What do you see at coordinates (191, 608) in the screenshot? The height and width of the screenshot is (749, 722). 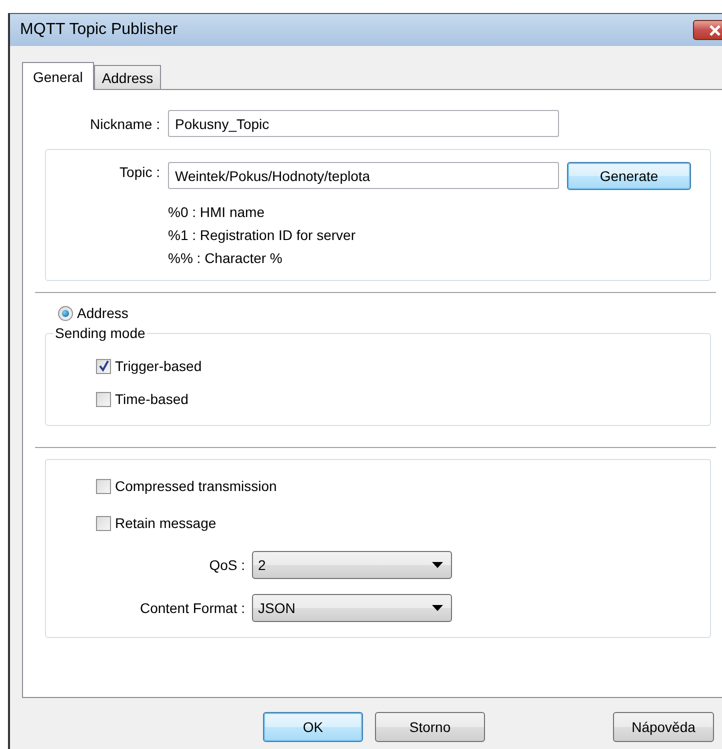 I see `field-label: Content Format :` at bounding box center [191, 608].